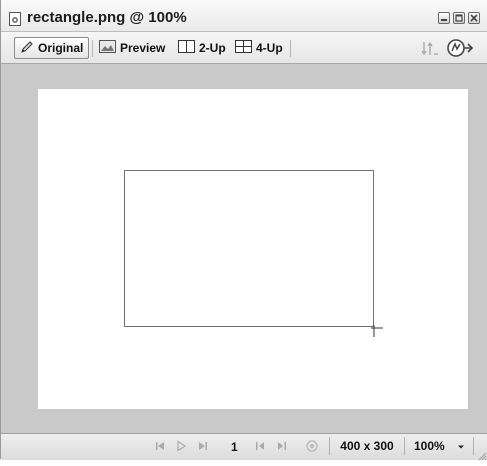 The height and width of the screenshot is (466, 487). Describe the element at coordinates (429, 446) in the screenshot. I see `zoom-value: 100%` at that location.